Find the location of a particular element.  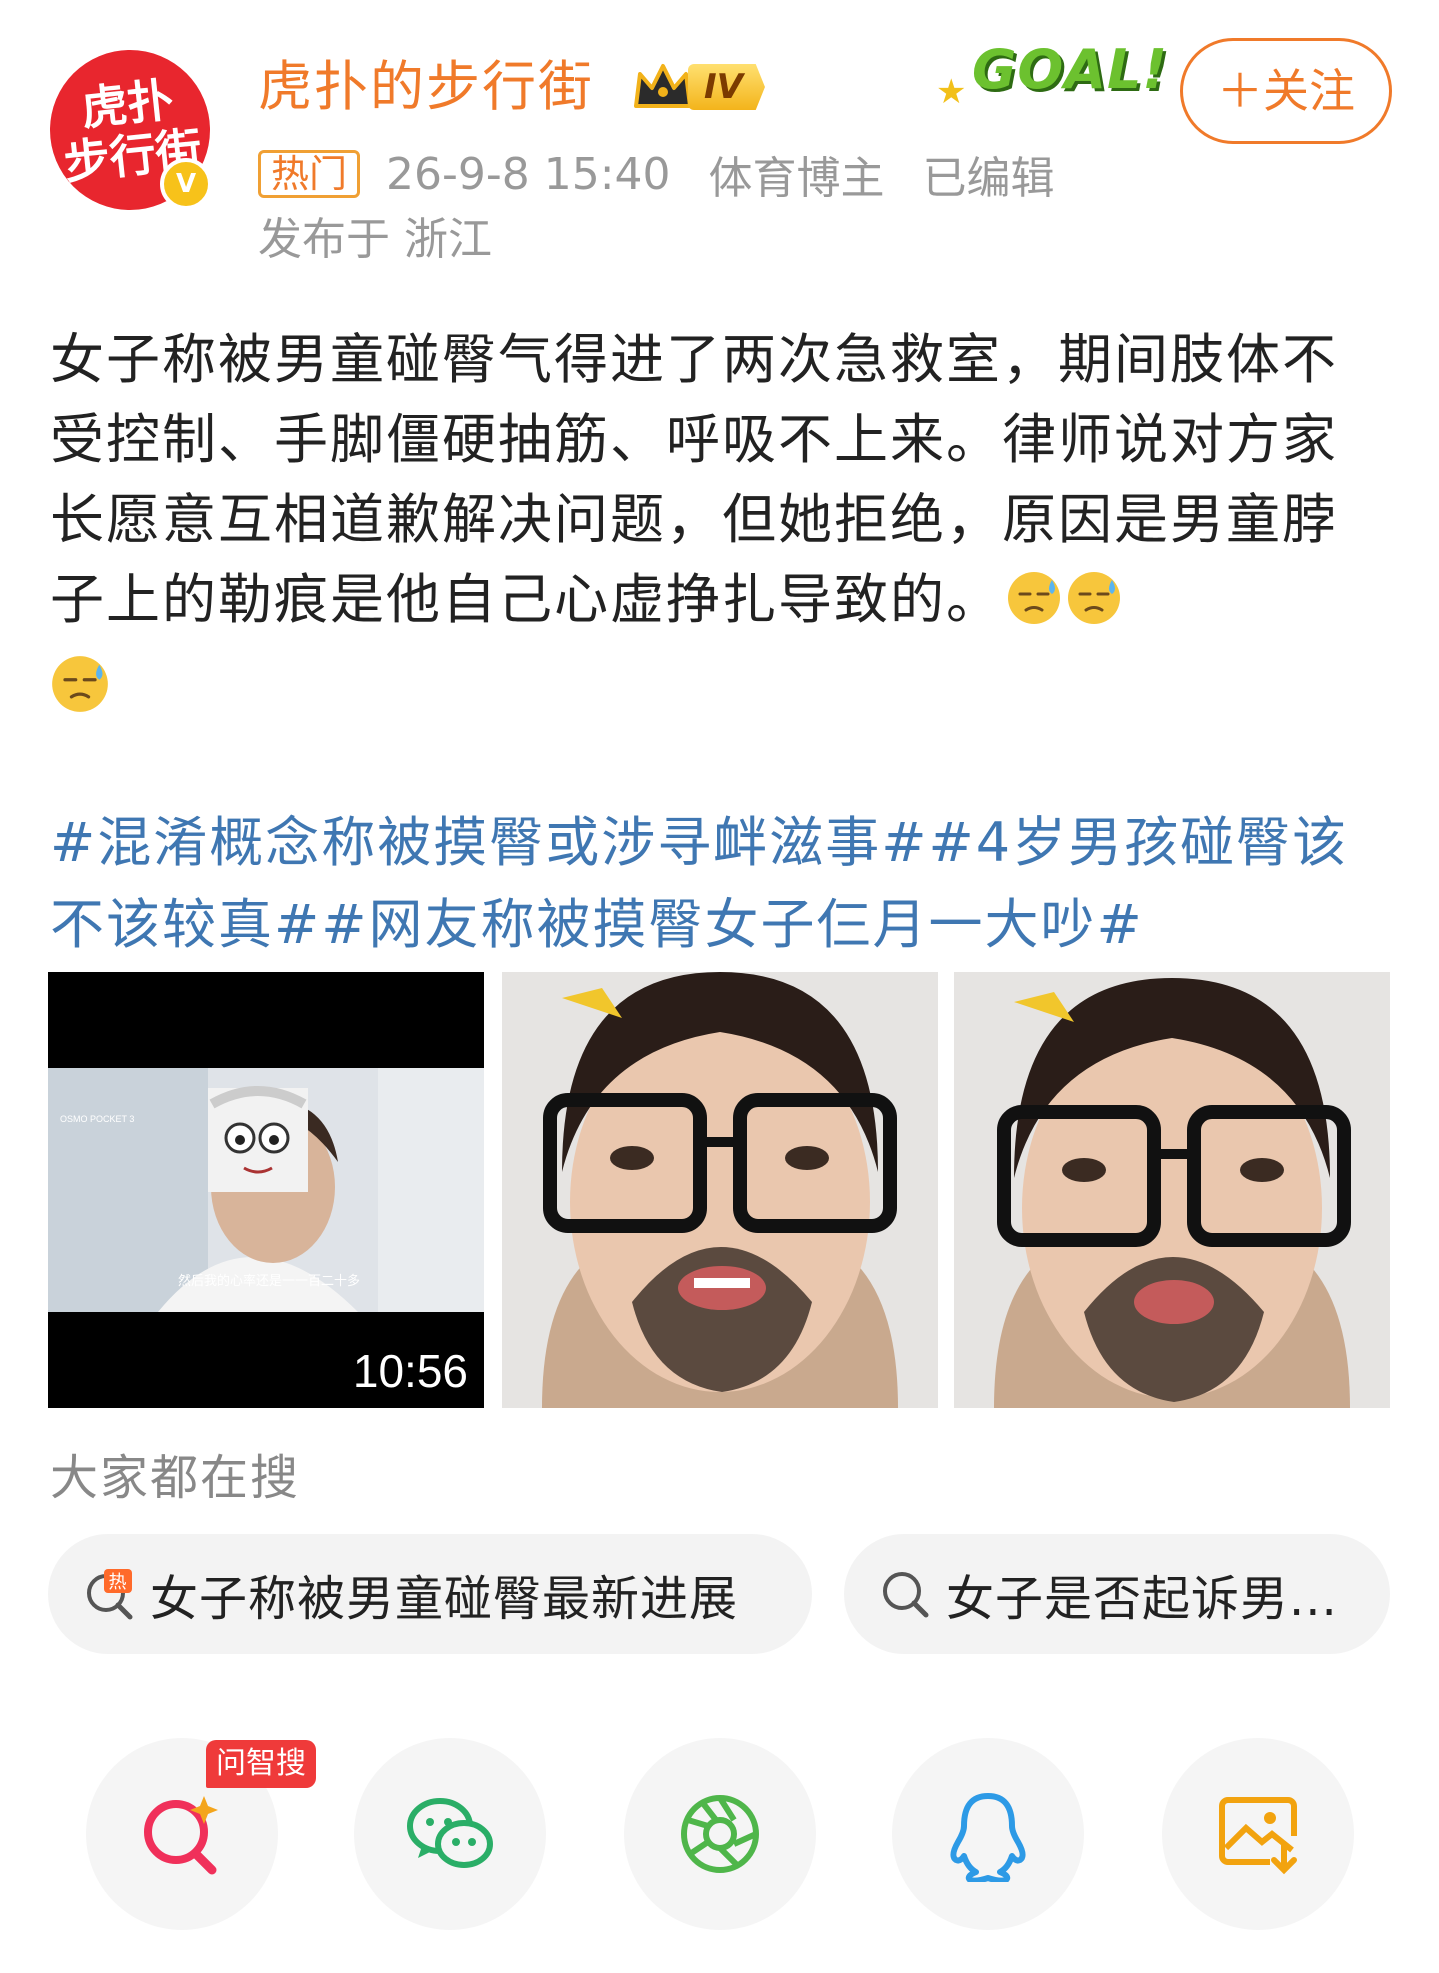

moments-icon is located at coordinates (720, 1834).